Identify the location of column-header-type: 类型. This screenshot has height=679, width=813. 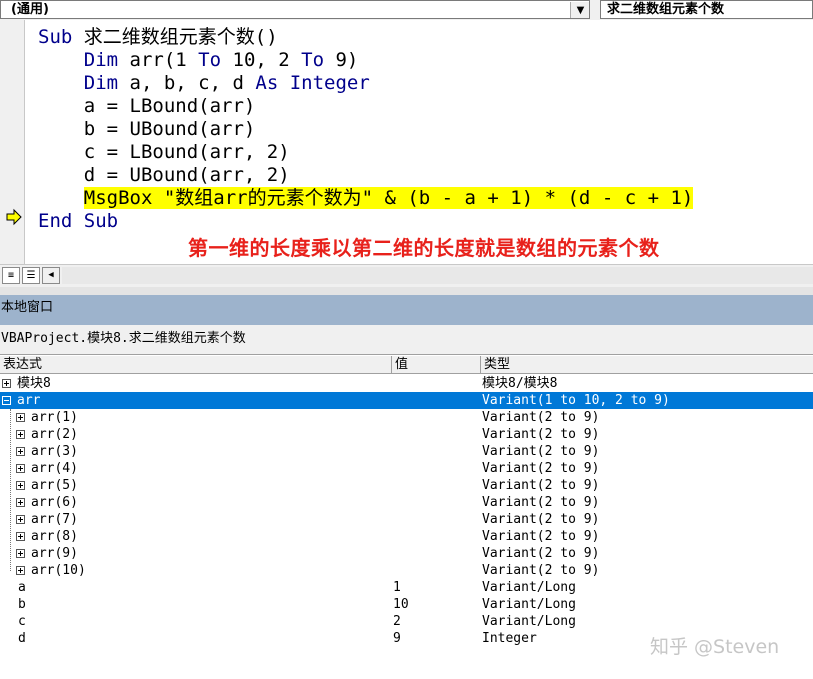
(647, 365).